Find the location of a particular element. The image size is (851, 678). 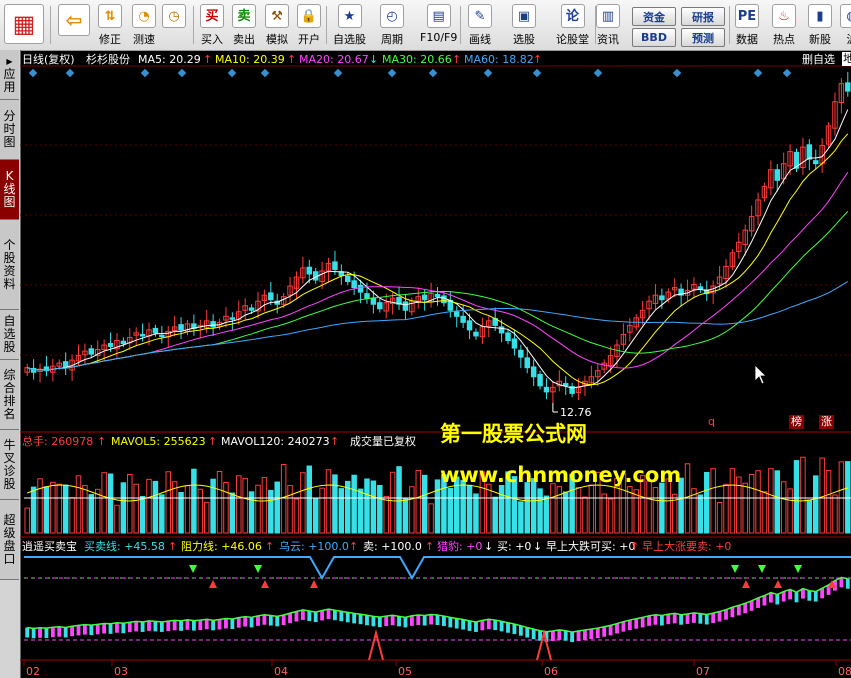

morning-rise-label: 早上大涨要卖: +0 is located at coordinates (687, 546).